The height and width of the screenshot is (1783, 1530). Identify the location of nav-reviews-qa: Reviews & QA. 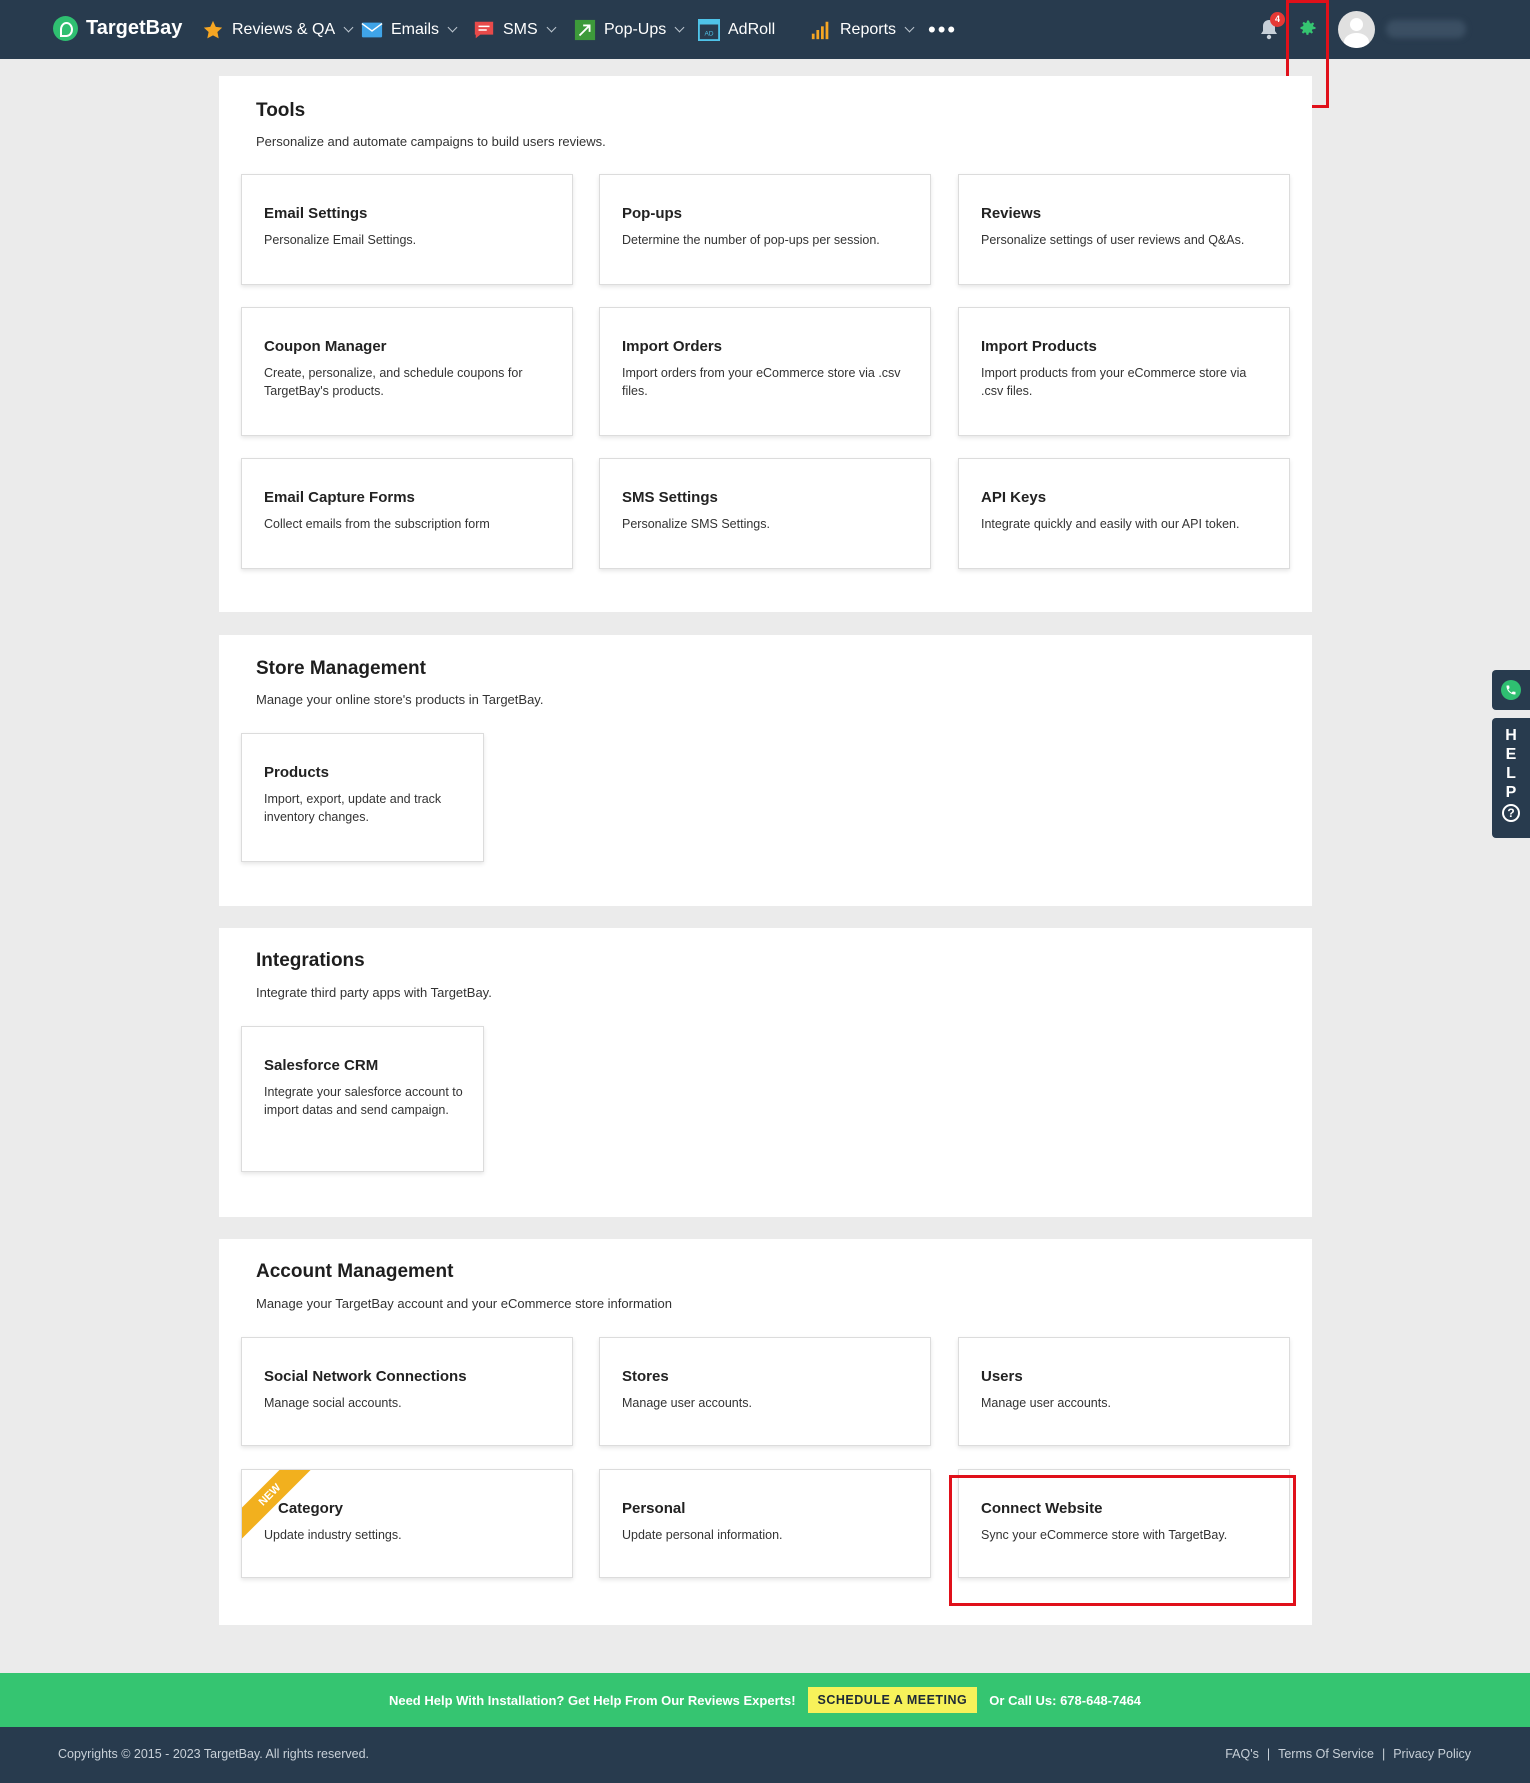
(278, 29).